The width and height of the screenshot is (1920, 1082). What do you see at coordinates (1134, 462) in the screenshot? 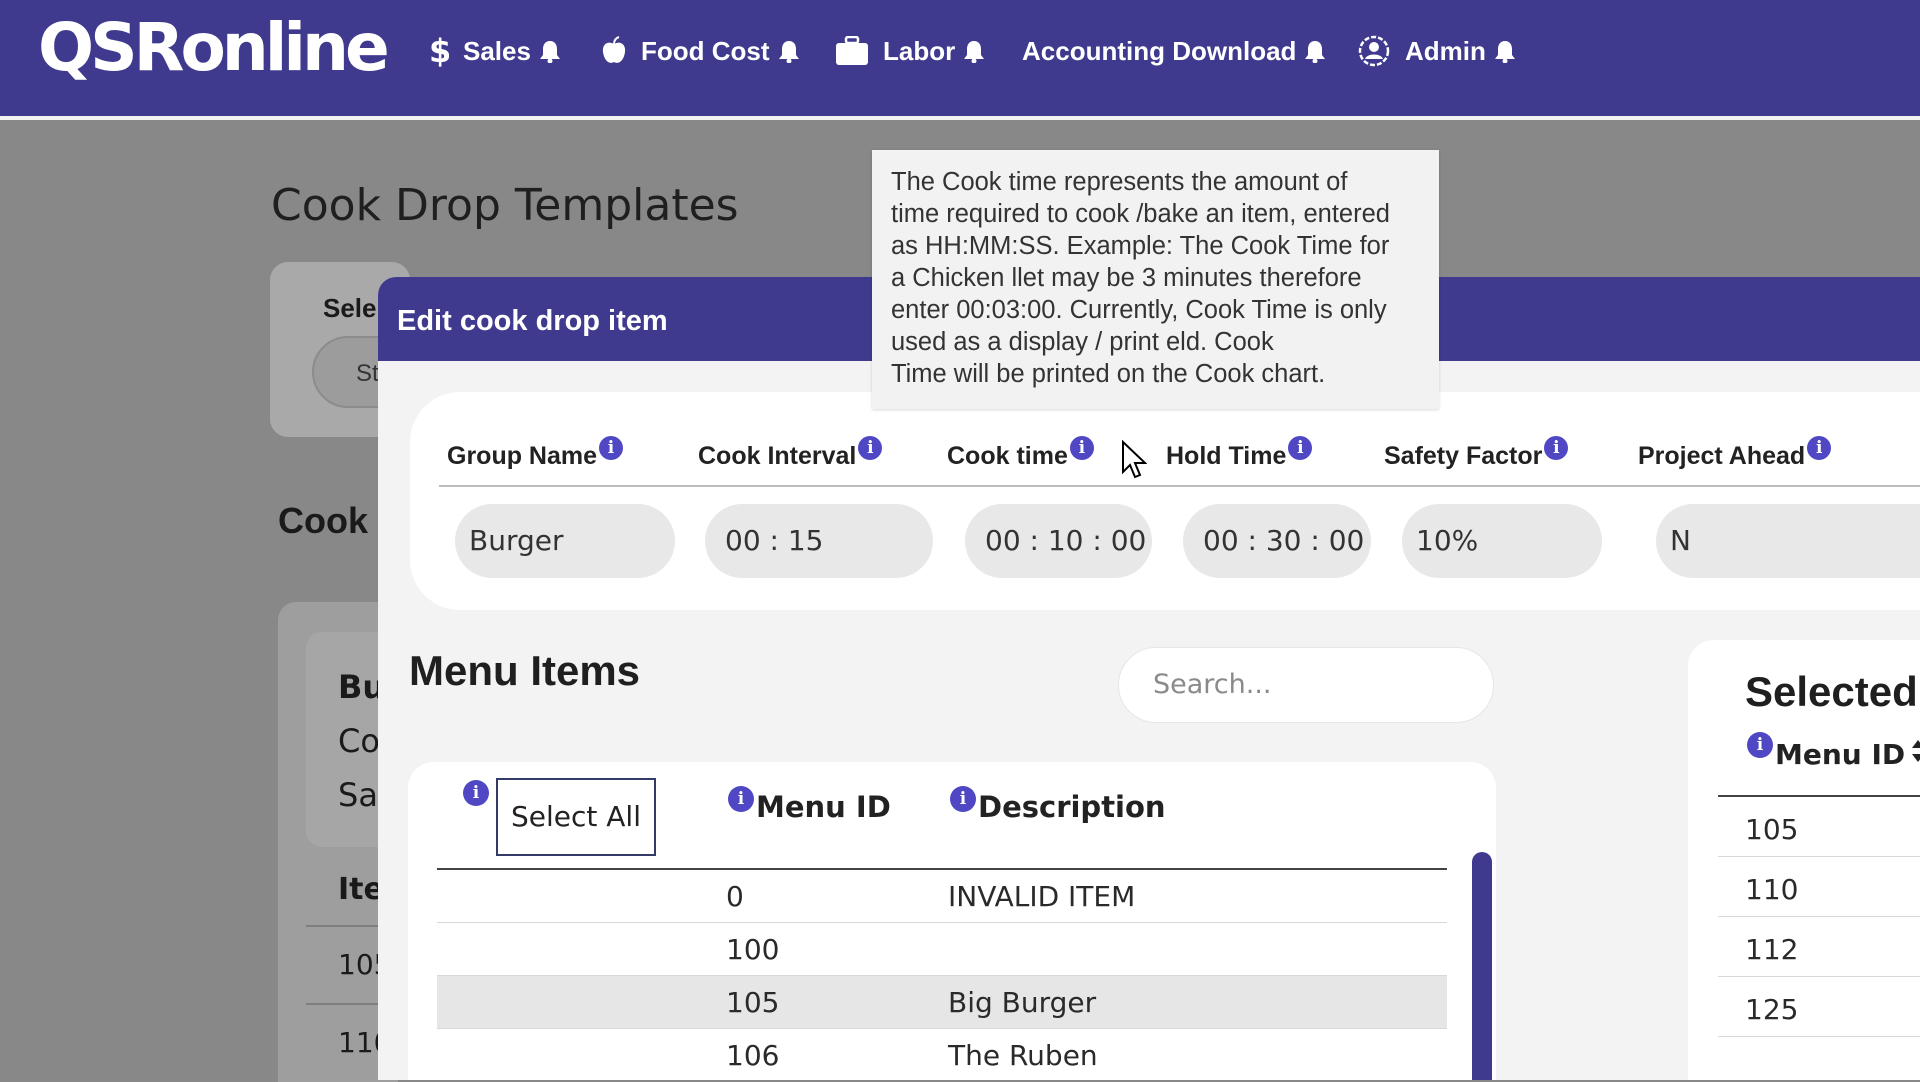
I see `mouse-cursor-icon` at bounding box center [1134, 462].